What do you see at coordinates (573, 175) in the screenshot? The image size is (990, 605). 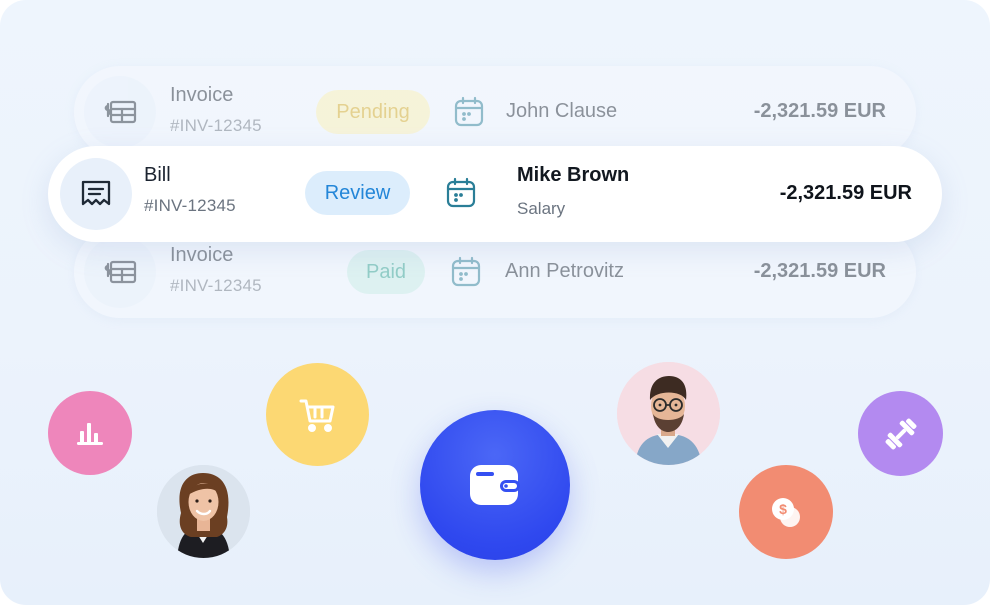 I see `payee-name: Mike Brown` at bounding box center [573, 175].